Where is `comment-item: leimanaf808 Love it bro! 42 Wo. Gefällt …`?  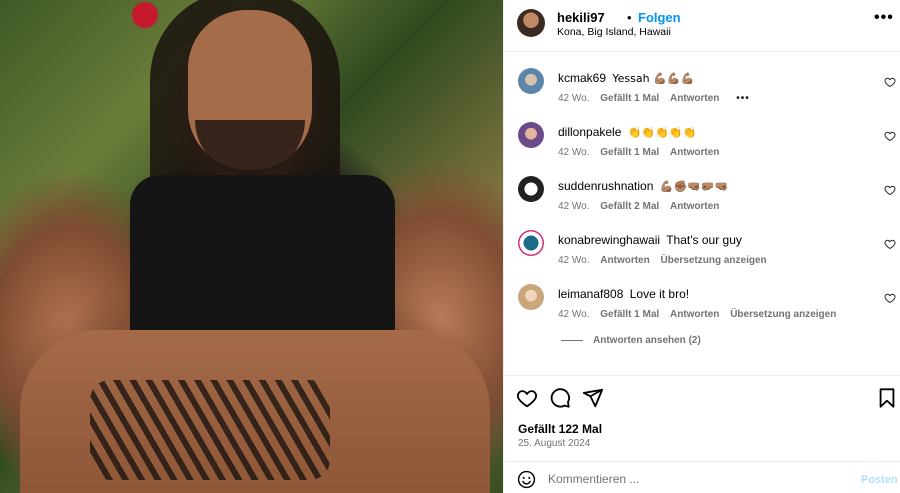
comment-item: leimanaf808 Love it bro! 42 Wo. Gefällt … is located at coordinates (702, 295).